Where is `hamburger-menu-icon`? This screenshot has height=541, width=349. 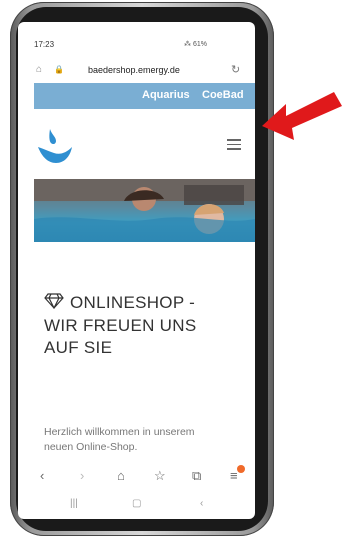
hamburger-menu-icon is located at coordinates (234, 146).